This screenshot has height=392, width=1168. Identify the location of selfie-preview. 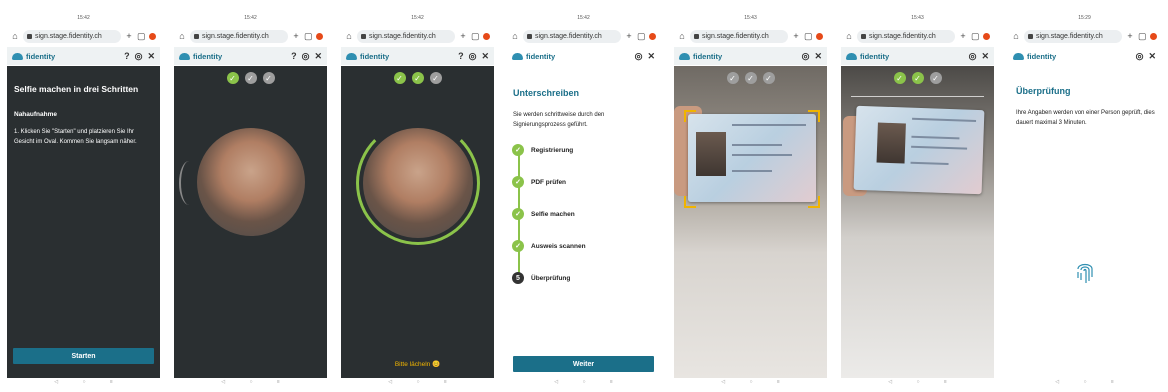
(250, 182).